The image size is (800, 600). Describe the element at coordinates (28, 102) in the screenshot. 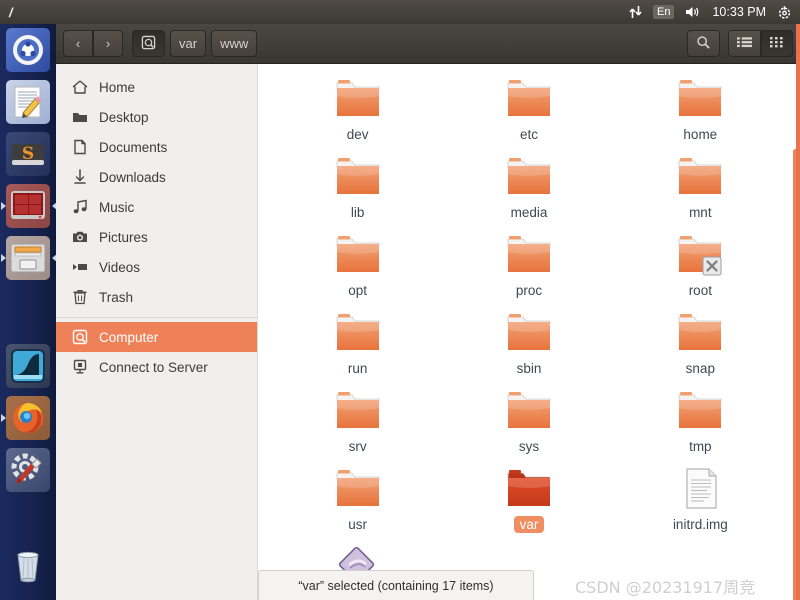

I see `launcher-item-text-editor` at that location.